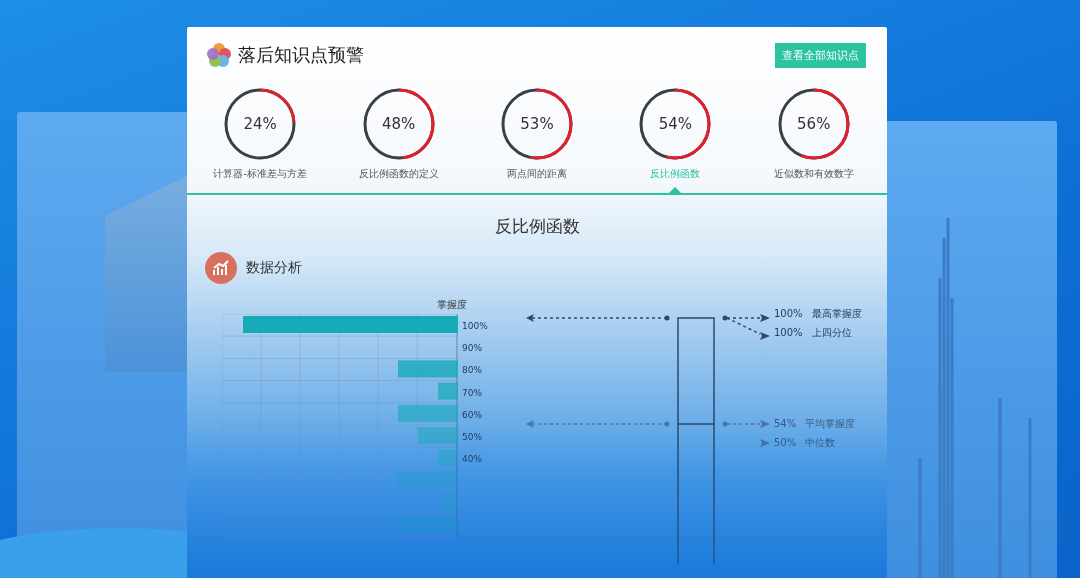 This screenshot has height=578, width=1080. What do you see at coordinates (675, 124) in the screenshot?
I see `gauge-value: 54%` at bounding box center [675, 124].